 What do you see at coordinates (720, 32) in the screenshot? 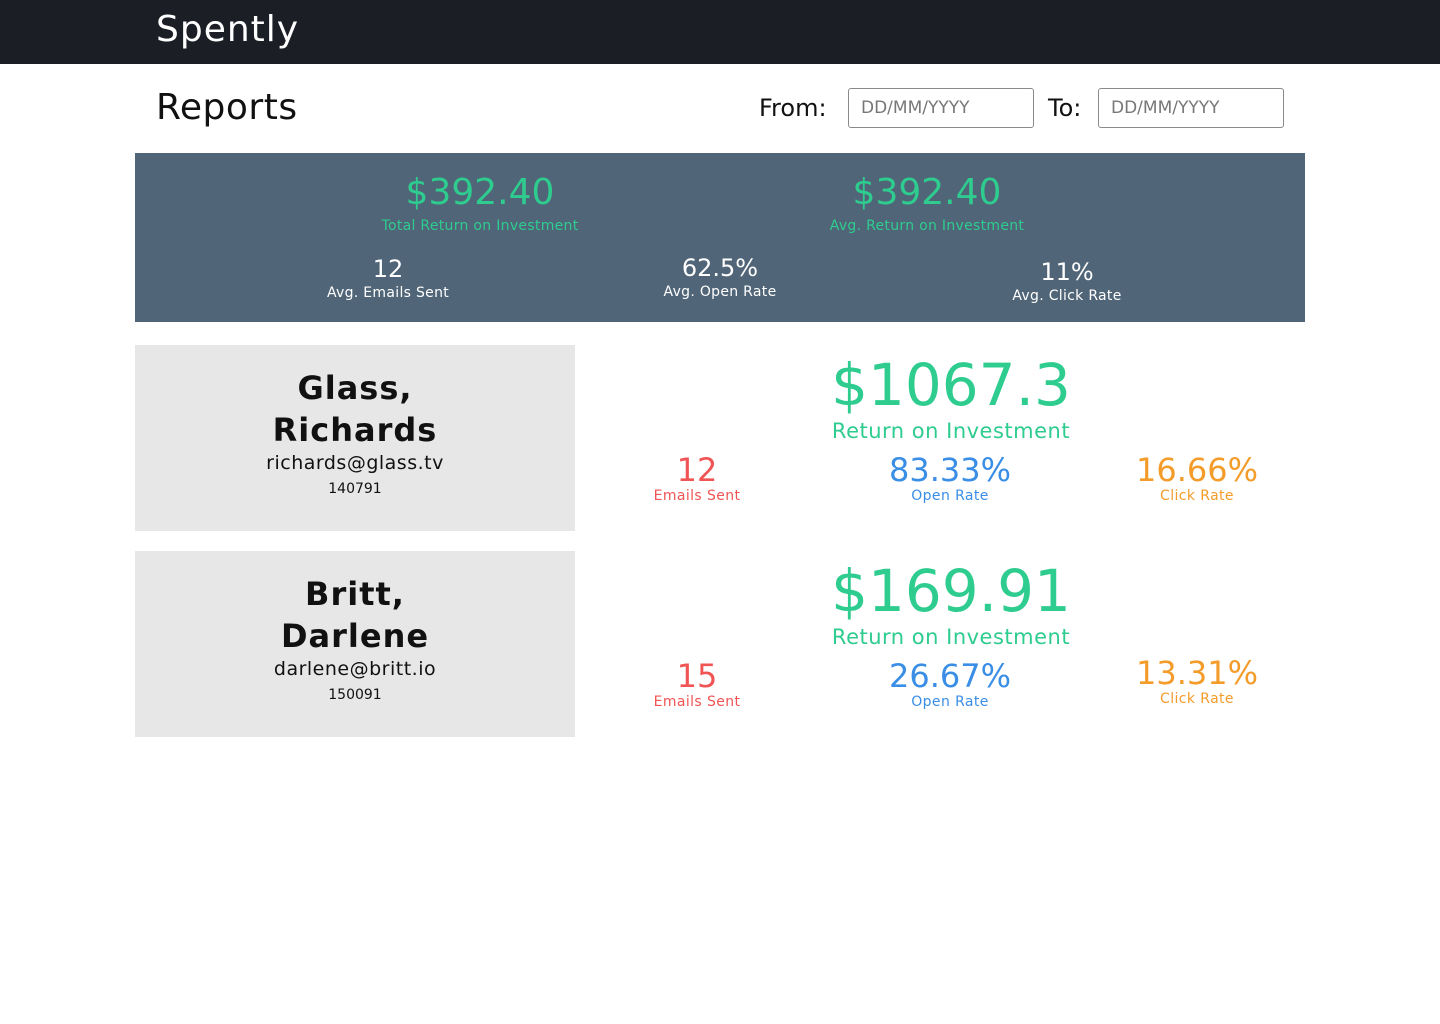
I see `top-navbar: Spently` at bounding box center [720, 32].